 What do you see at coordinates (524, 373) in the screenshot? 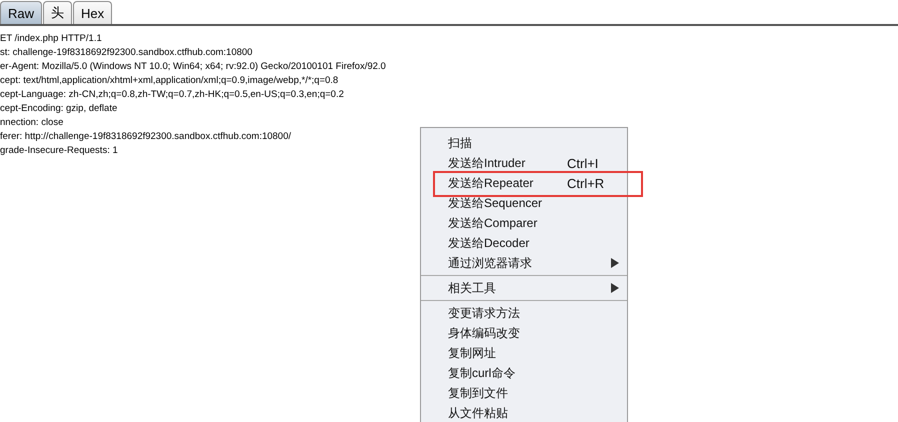
I see `menu-item: 复制curl命令` at bounding box center [524, 373].